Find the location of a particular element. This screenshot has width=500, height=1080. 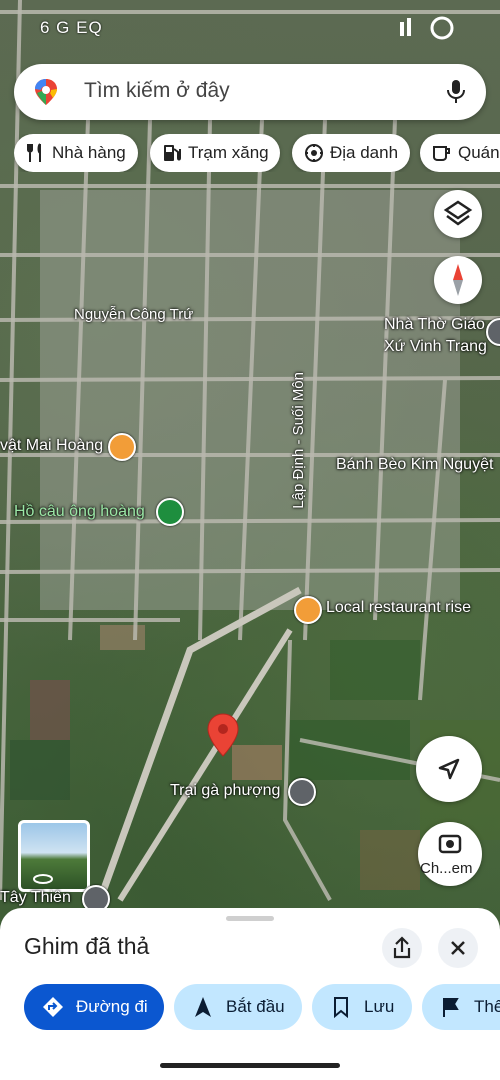

category-chips: Nhà hàng Trạm xăng Địa danh Quán is located at coordinates (257, 153).